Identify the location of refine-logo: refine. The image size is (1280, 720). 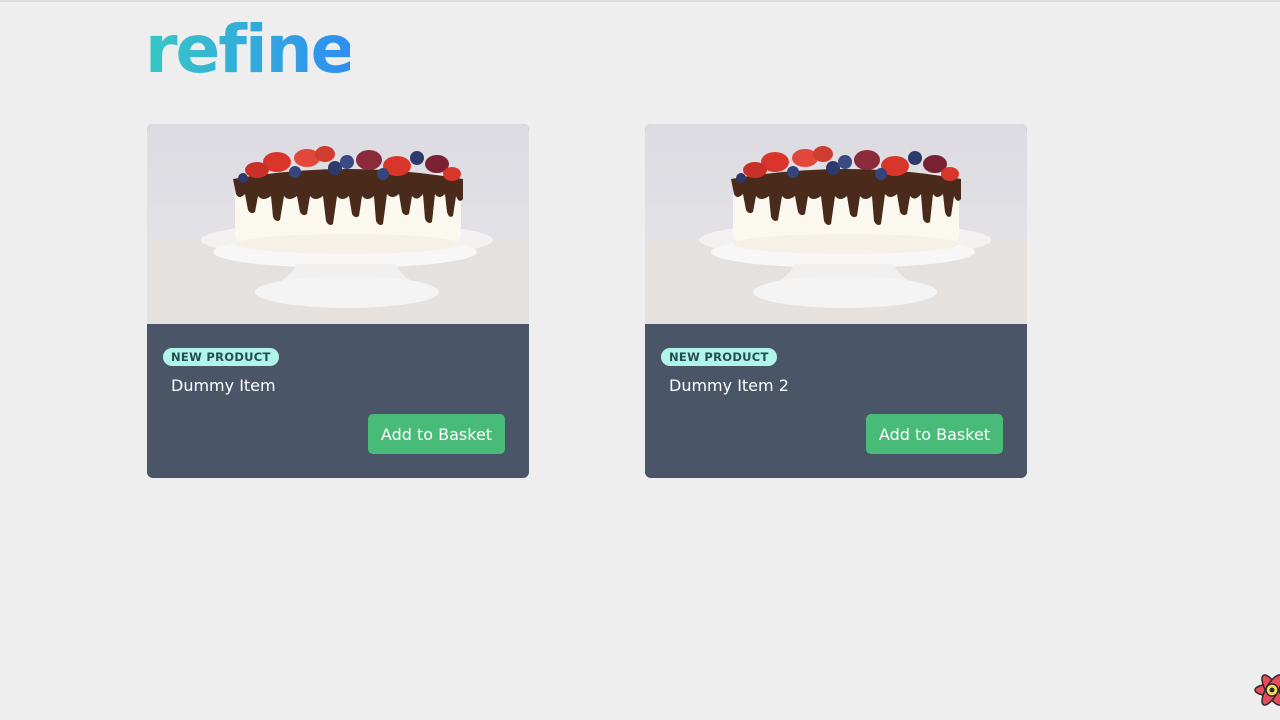
(247, 47).